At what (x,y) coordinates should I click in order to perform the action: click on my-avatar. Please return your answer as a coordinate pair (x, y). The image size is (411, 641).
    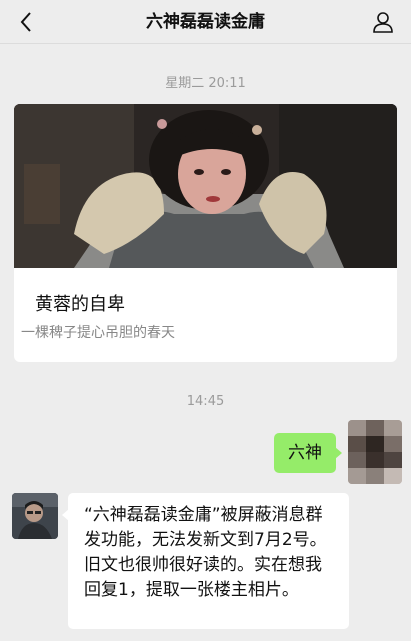
    Looking at the image, I should click on (375, 452).